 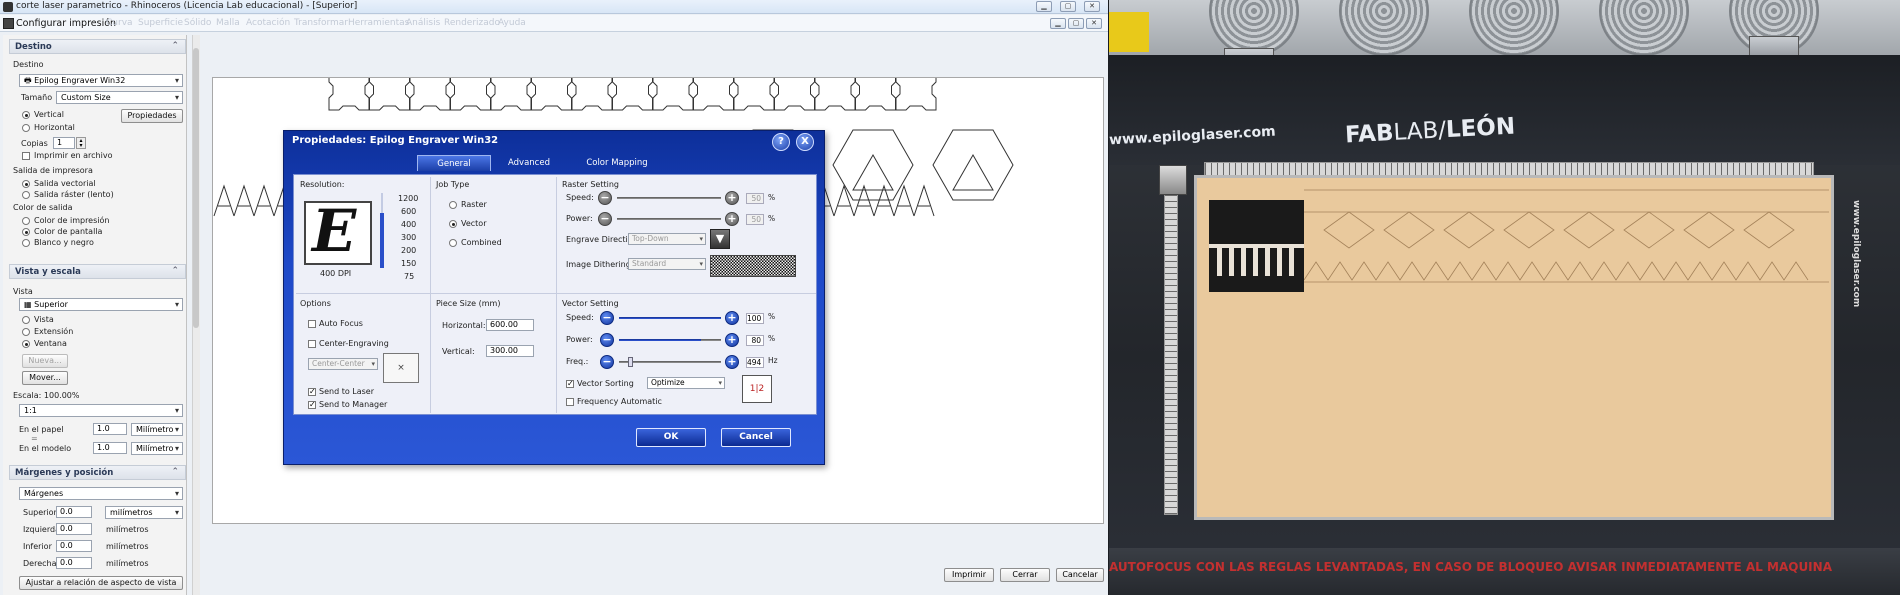 I want to click on paper-unit-select: Milímetro, so click(x=157, y=429).